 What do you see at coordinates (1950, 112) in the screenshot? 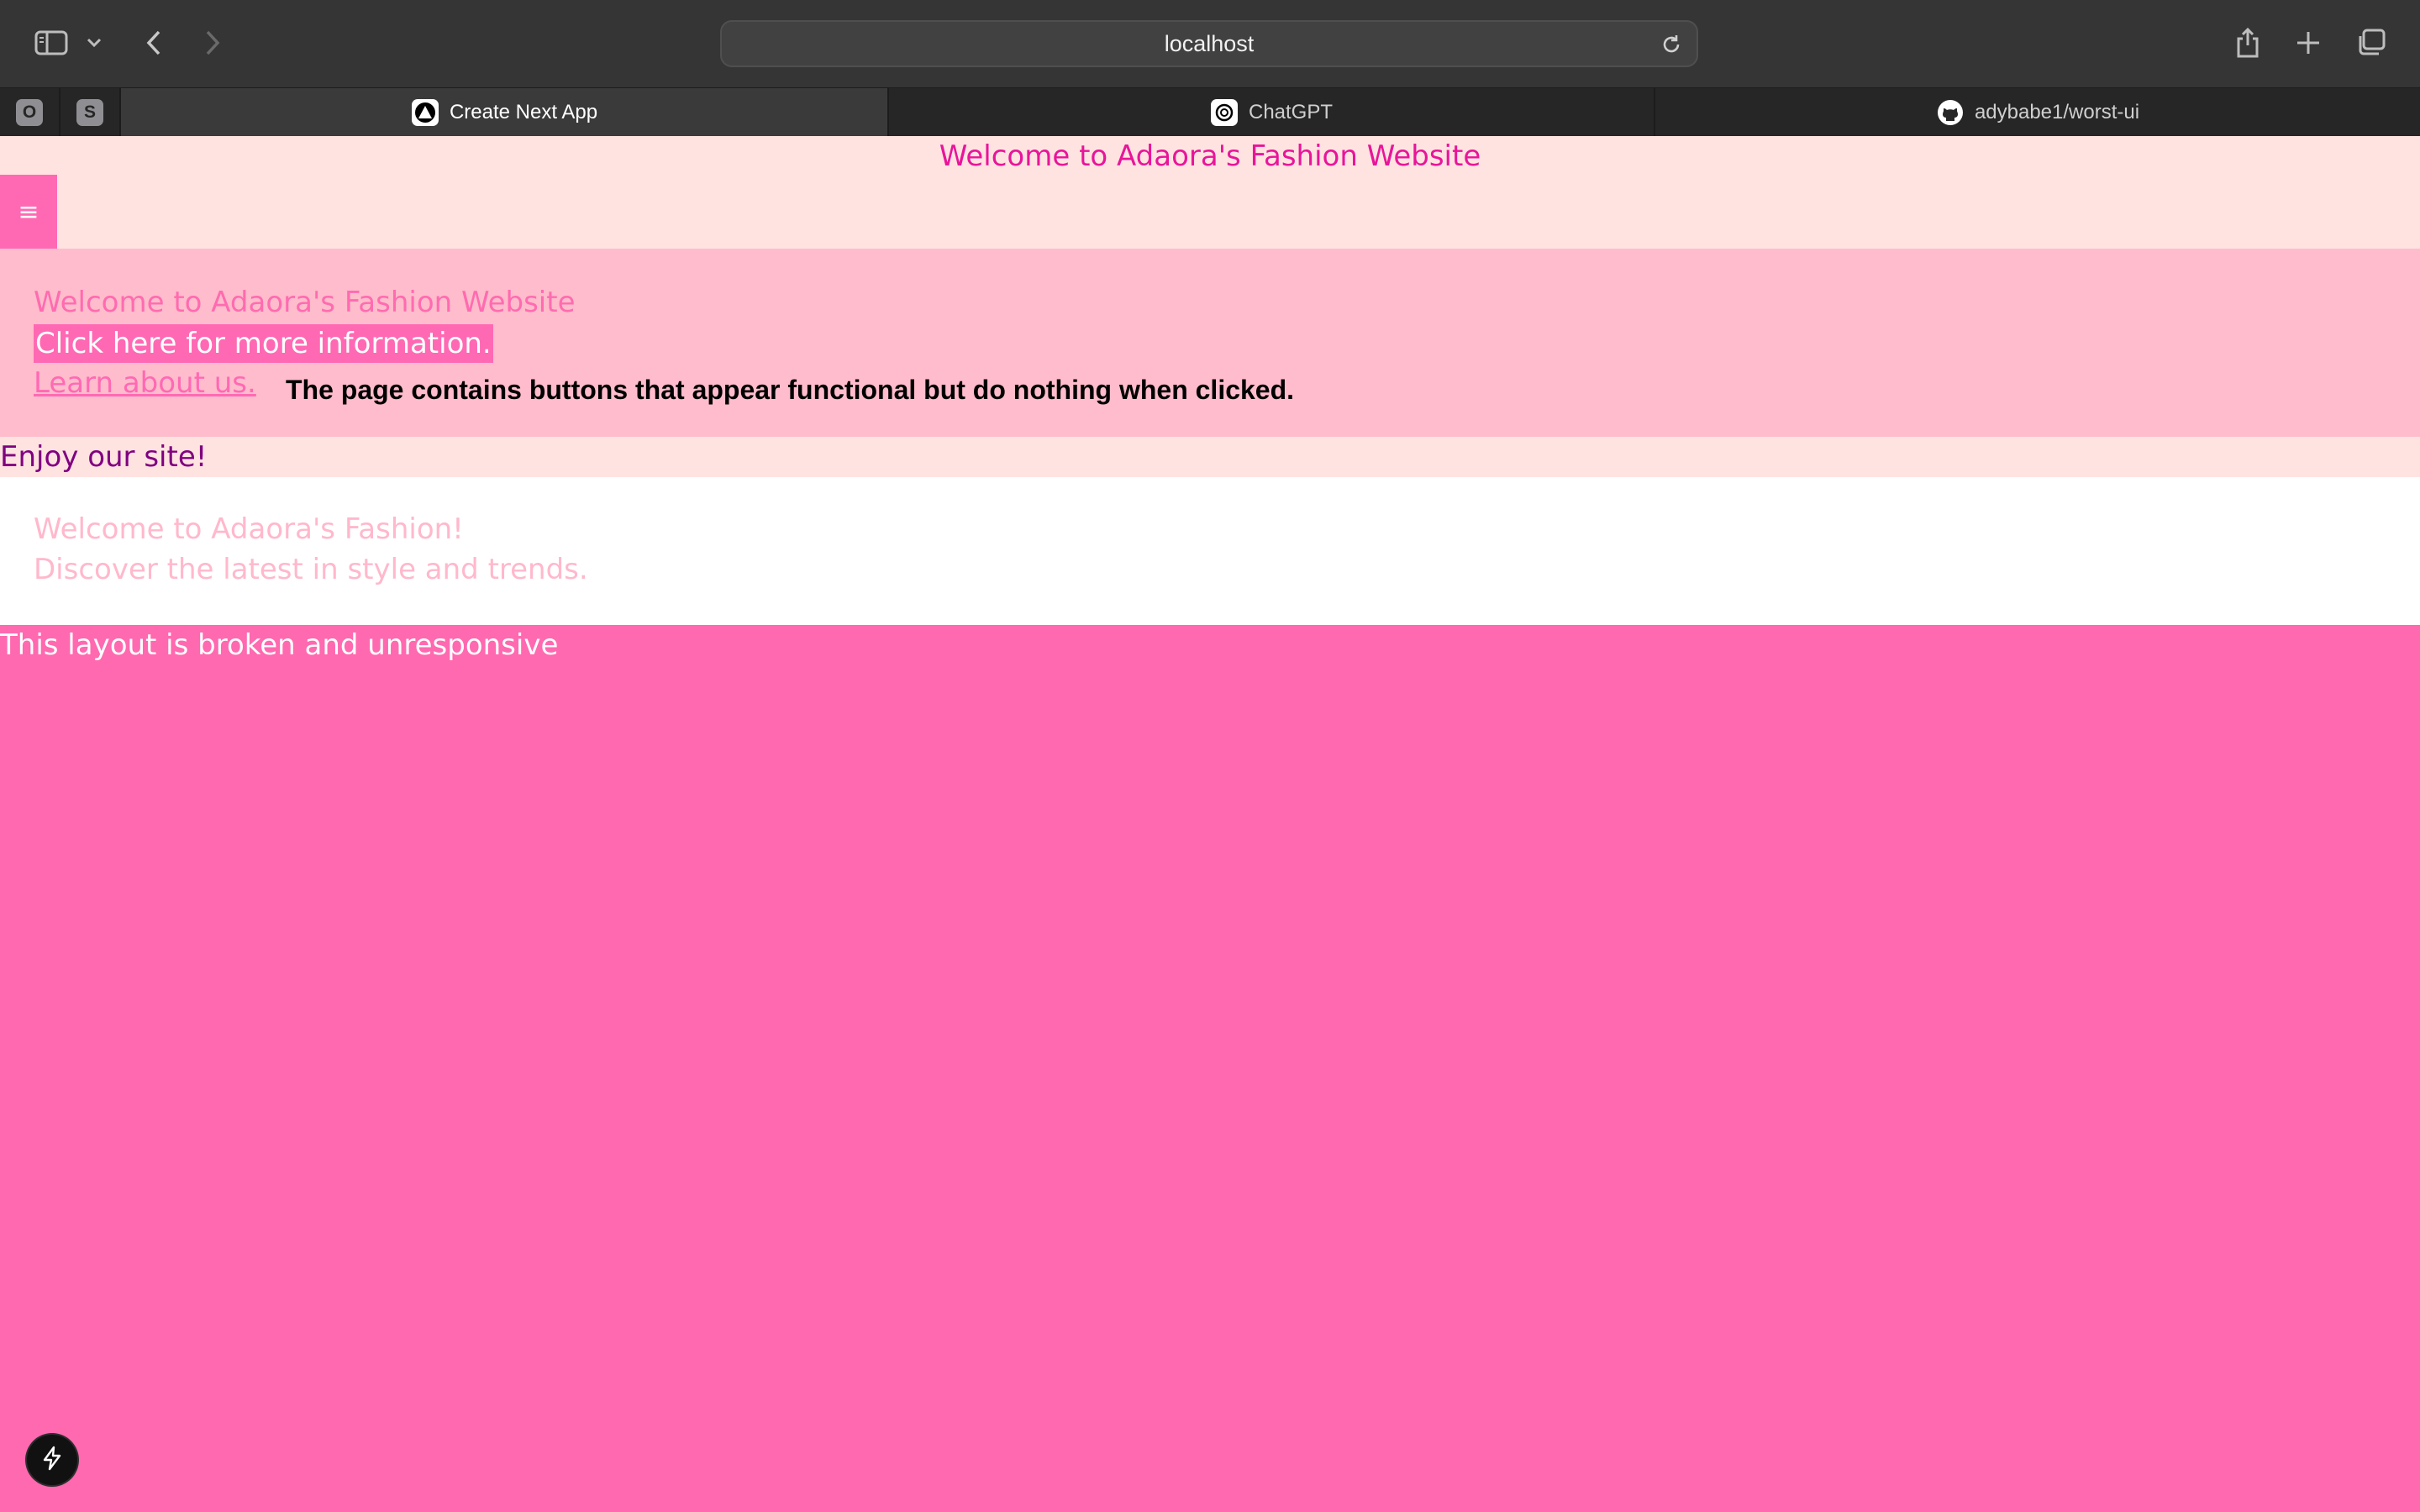
I see `github-icon` at bounding box center [1950, 112].